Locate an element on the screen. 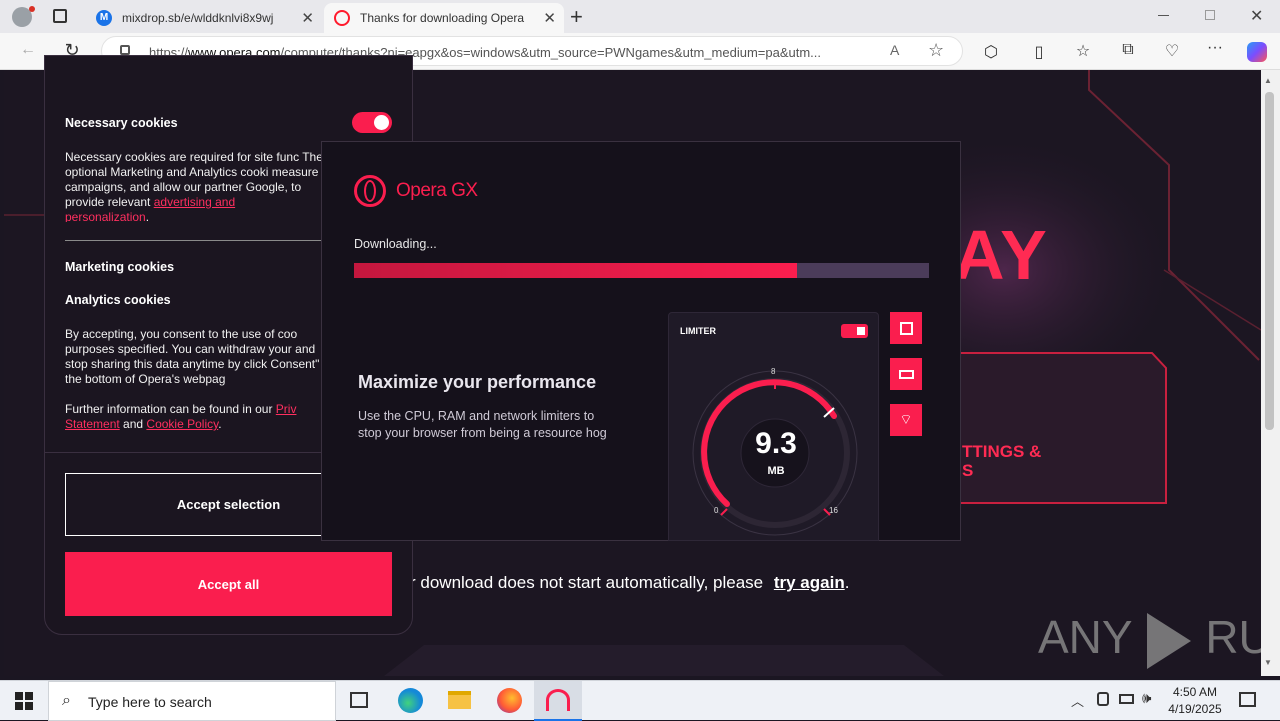 The height and width of the screenshot is (721, 1280). network-limiter-button: ⌔ is located at coordinates (906, 420).